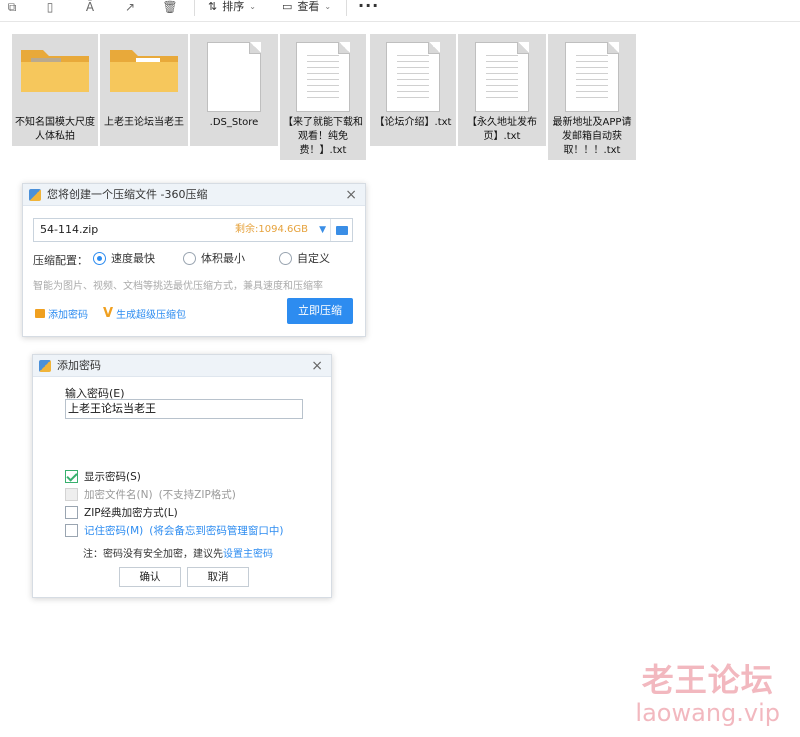 Image resolution: width=800 pixels, height=737 pixels. What do you see at coordinates (61, 313) in the screenshot?
I see `add-password-link: 添加密码` at bounding box center [61, 313].